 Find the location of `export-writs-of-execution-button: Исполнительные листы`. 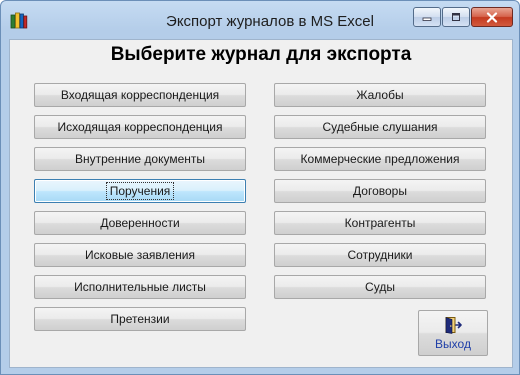

export-writs-of-execution-button: Исполнительные листы is located at coordinates (140, 287).